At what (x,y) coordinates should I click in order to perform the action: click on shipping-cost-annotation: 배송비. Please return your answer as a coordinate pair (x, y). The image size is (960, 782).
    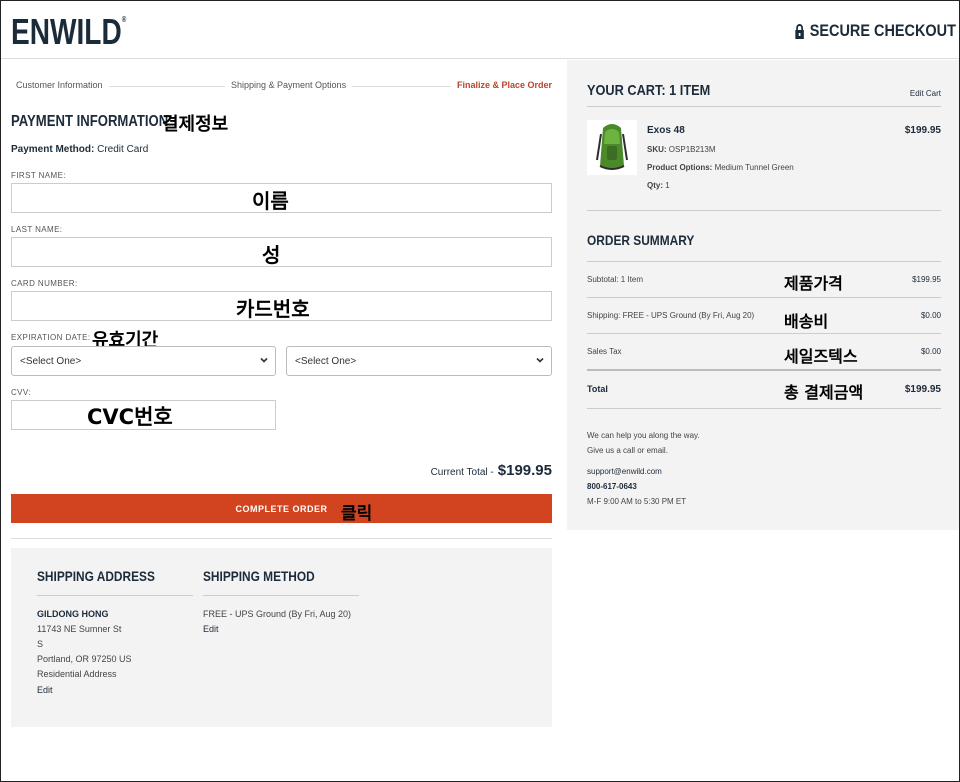
    Looking at the image, I should click on (806, 321).